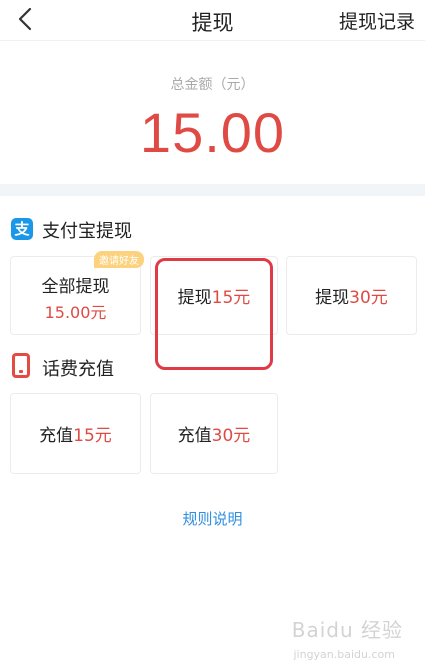 The height and width of the screenshot is (671, 425). Describe the element at coordinates (212, 132) in the screenshot. I see `total-amount-value: 15.00` at that location.